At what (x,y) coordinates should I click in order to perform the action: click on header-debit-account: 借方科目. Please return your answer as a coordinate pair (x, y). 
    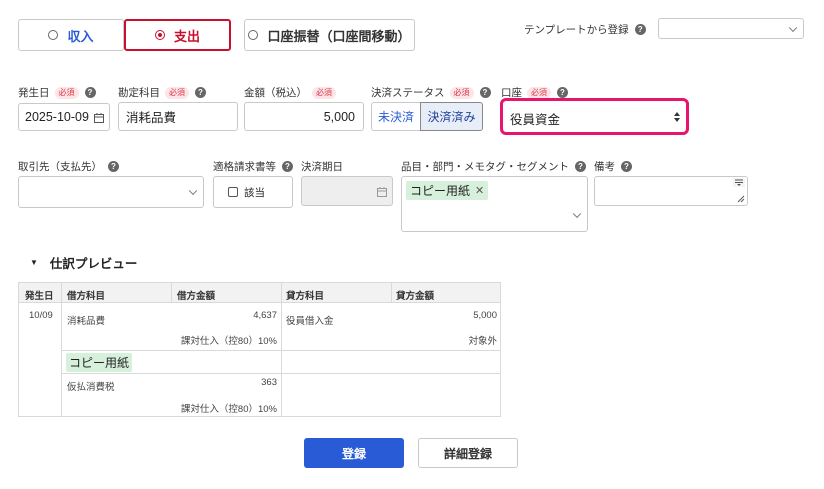
    Looking at the image, I should click on (86, 296).